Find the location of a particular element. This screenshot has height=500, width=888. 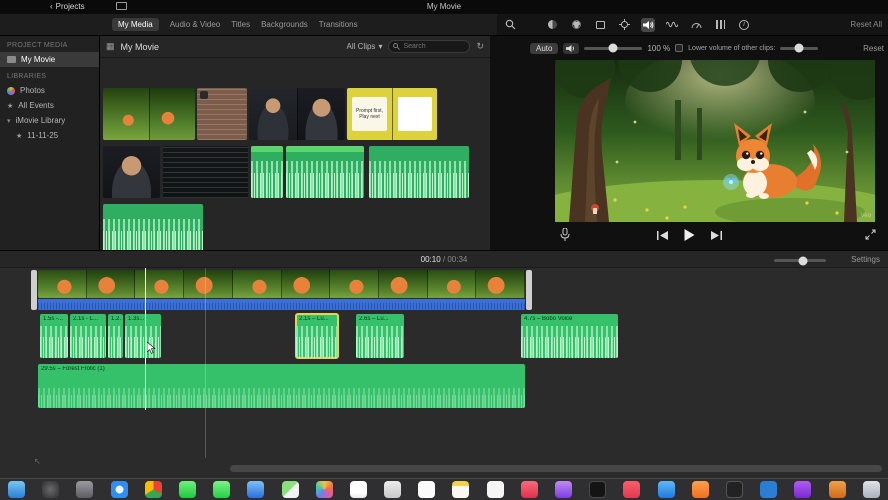

dock-settings-icon is located at coordinates (85, 489).